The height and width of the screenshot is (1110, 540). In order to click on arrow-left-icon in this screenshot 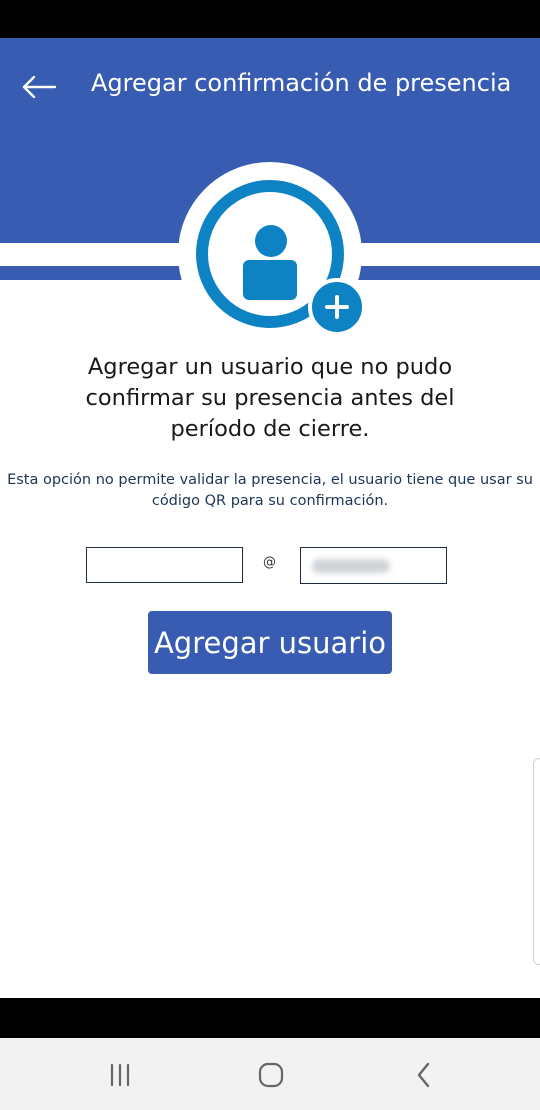, I will do `click(39, 87)`.